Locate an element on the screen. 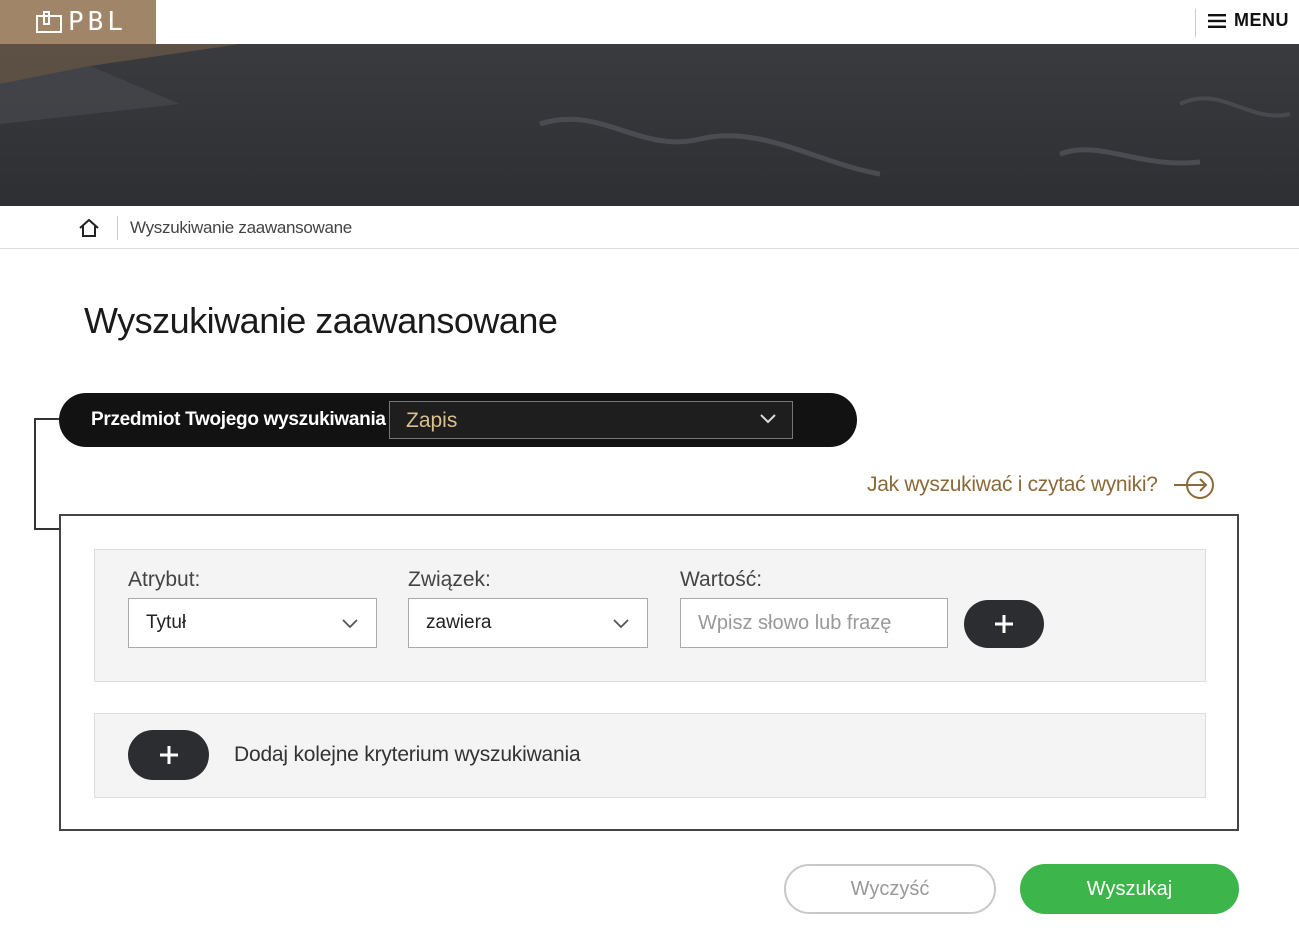 This screenshot has height=937, width=1299. page-title: Wyszukiwanie zaawansowane is located at coordinates (321, 320).